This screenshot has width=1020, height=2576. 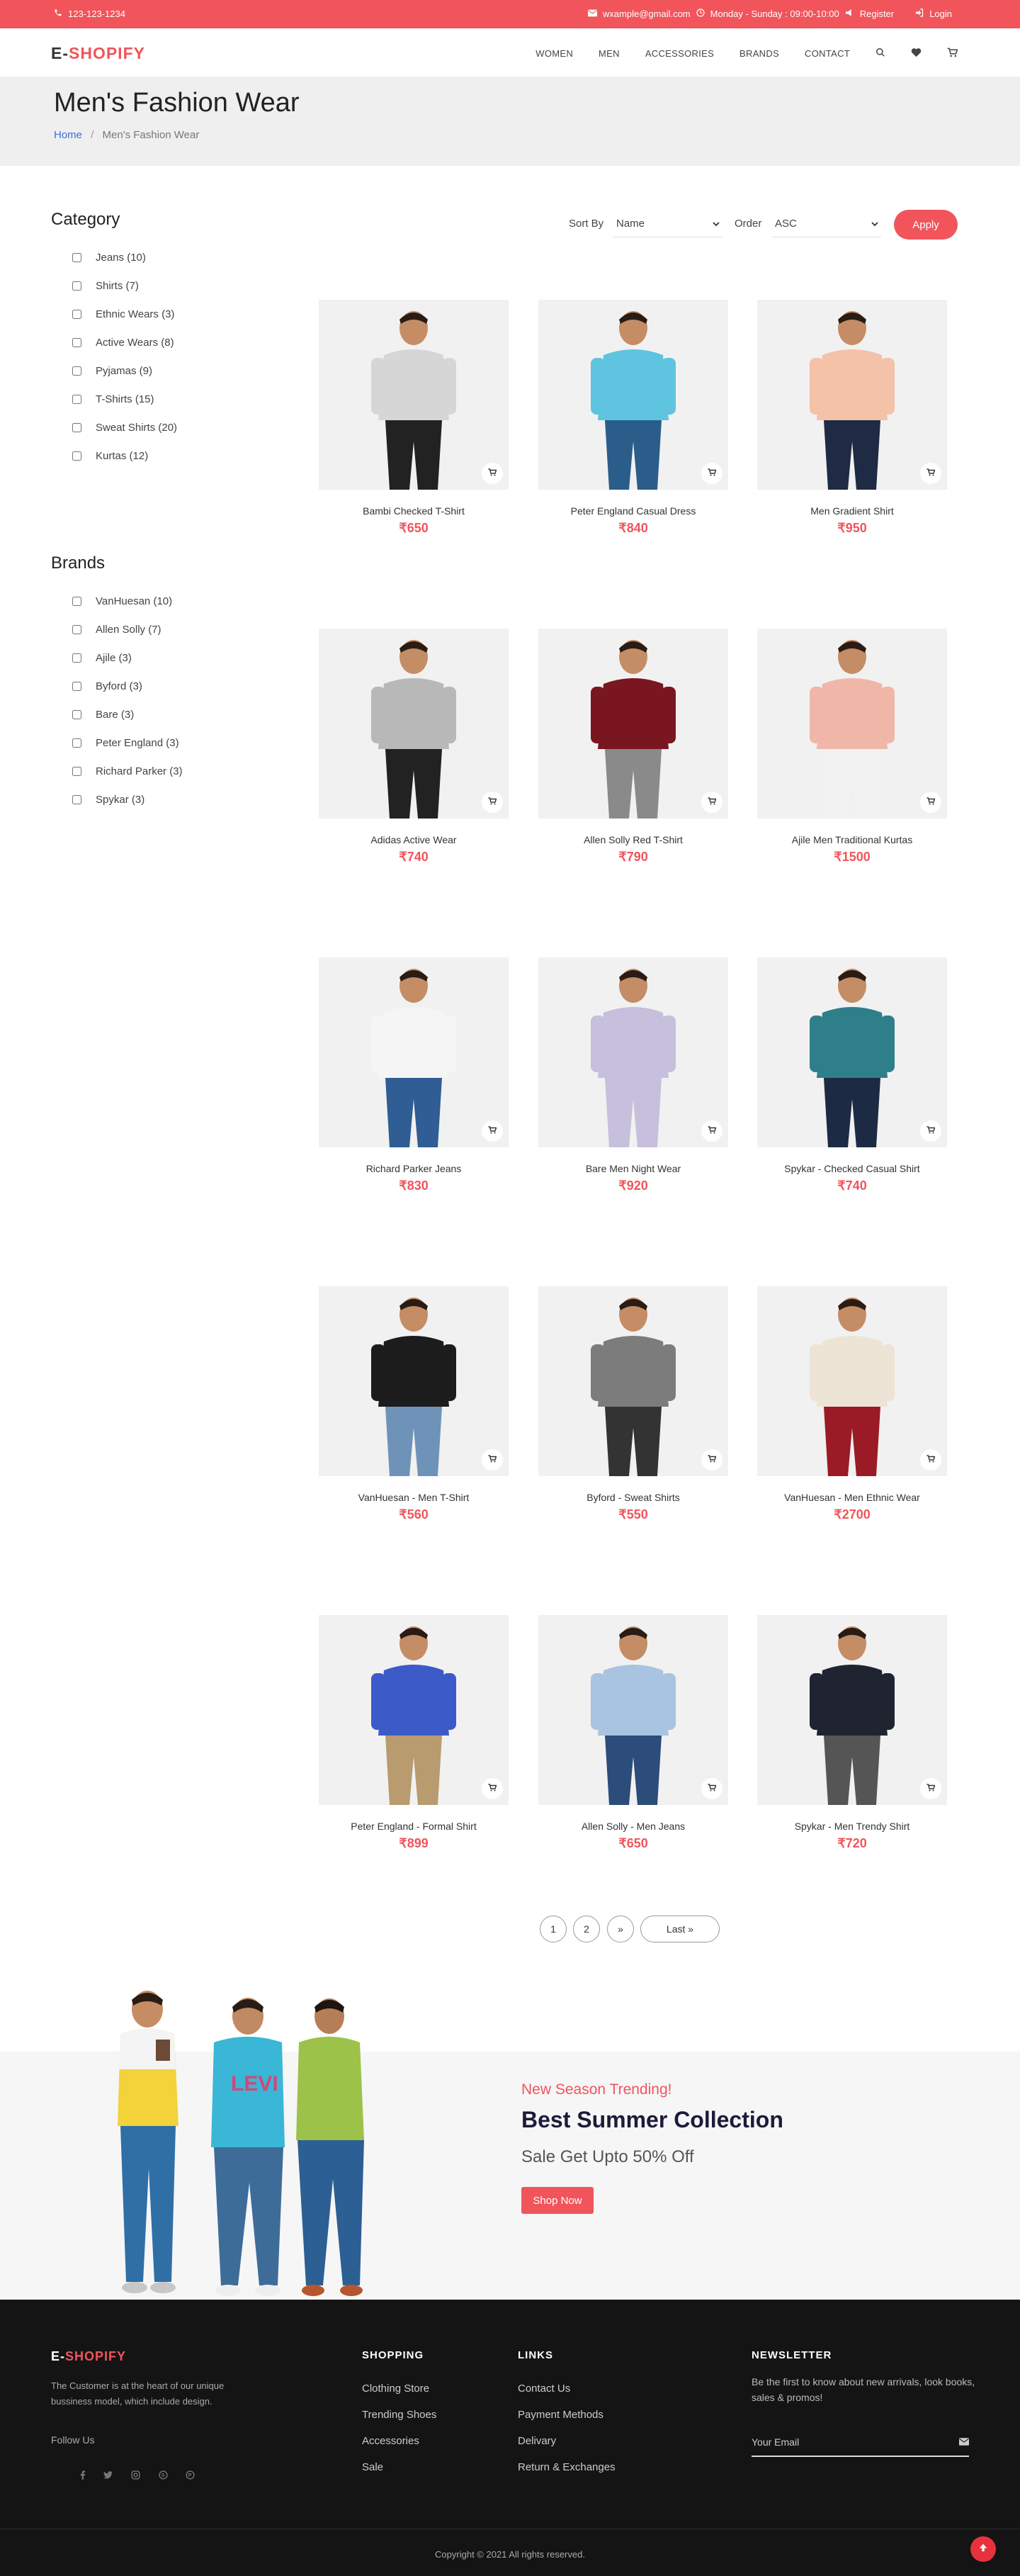 I want to click on product-card: Allen Solly - Men Jeans ₹650, so click(x=633, y=1733).